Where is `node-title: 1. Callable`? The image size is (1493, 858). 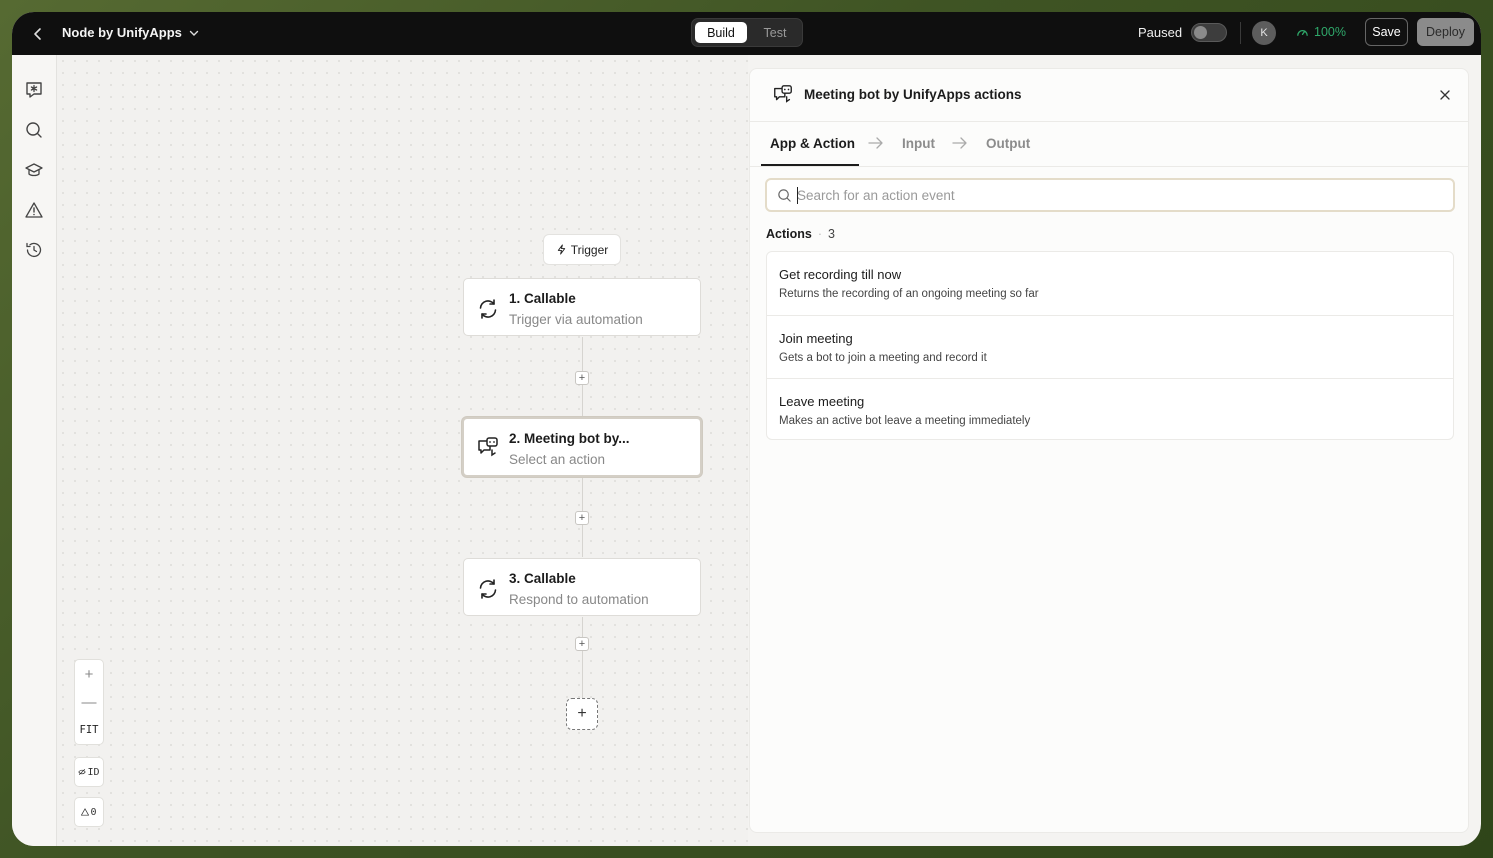 node-title: 1. Callable is located at coordinates (542, 298).